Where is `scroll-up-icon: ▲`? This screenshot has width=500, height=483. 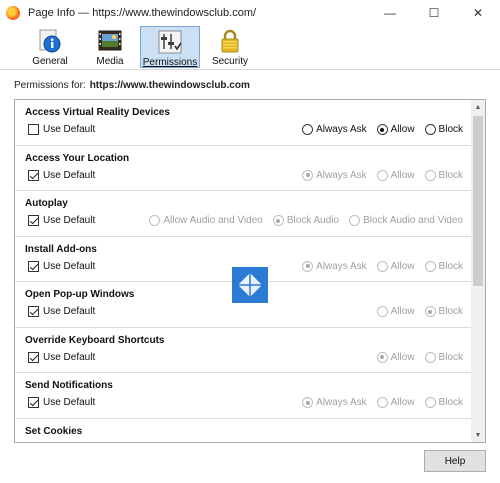 scroll-up-icon: ▲ is located at coordinates (478, 107).